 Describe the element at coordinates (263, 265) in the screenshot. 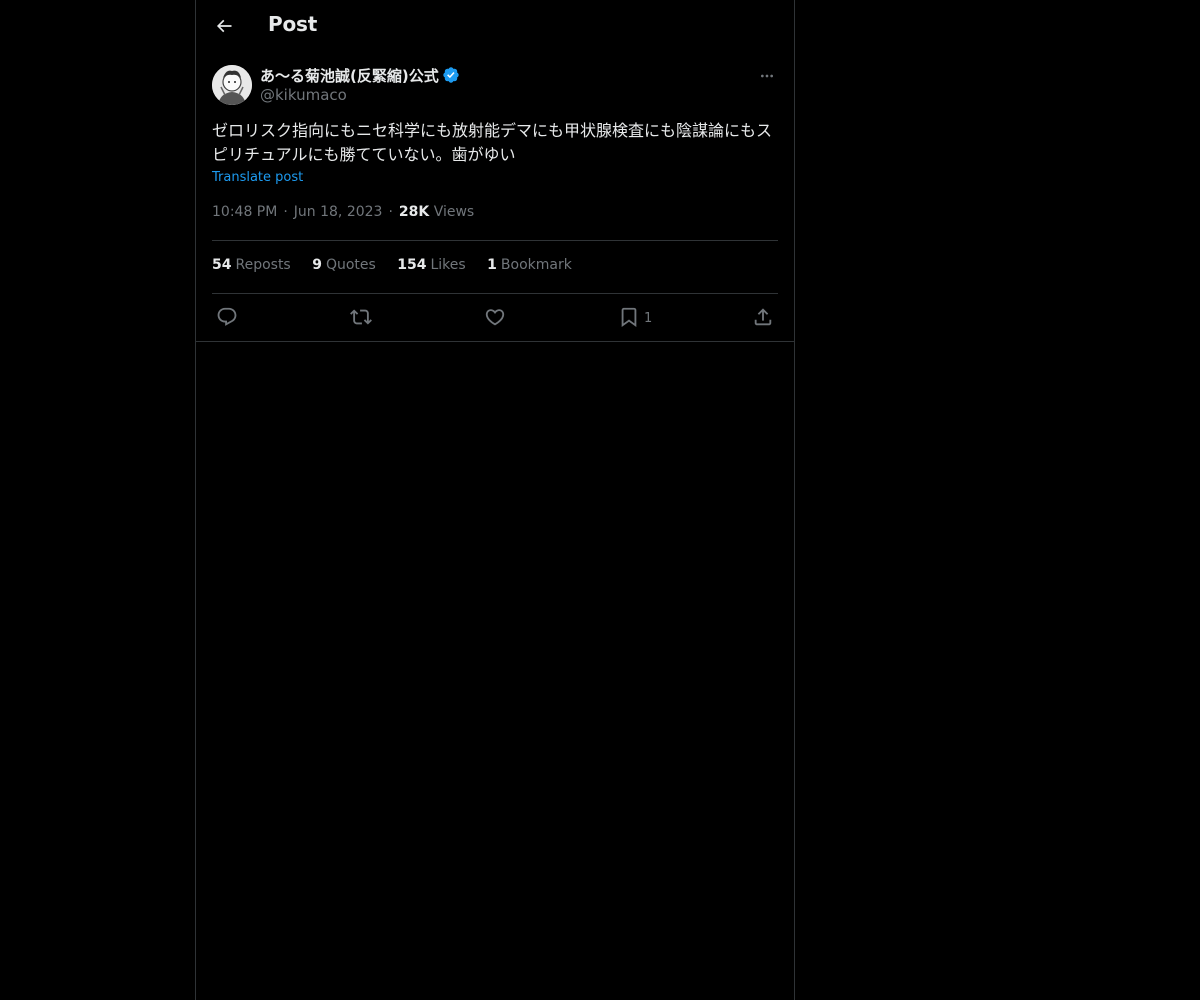

I see `reposts-label: Reposts` at that location.